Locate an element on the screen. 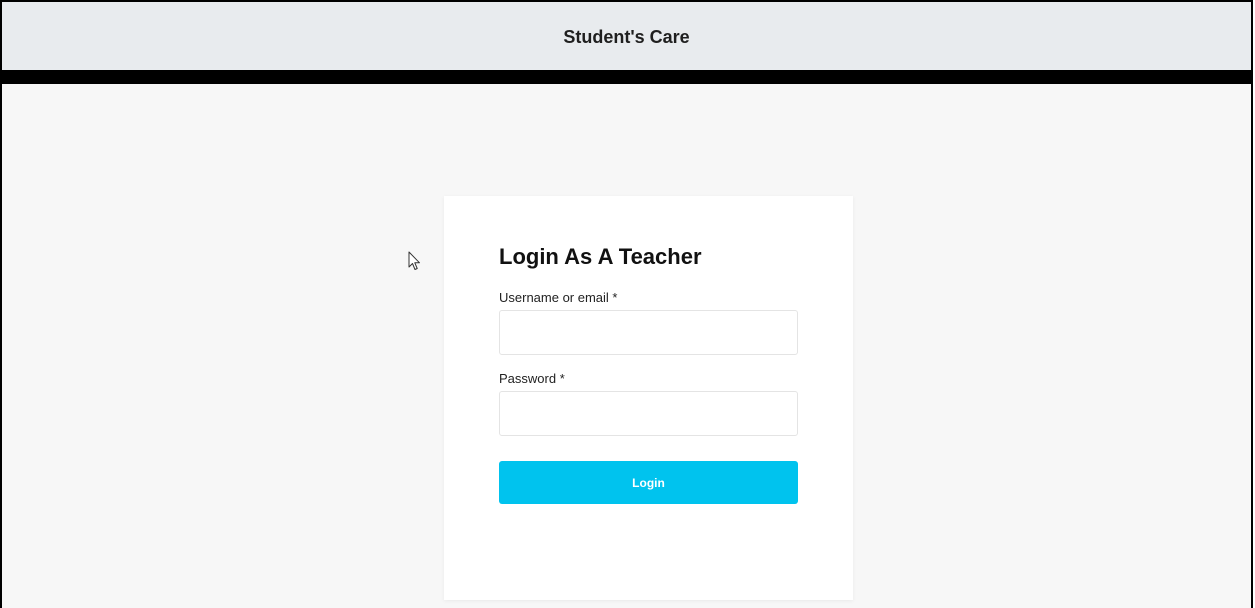 Image resolution: width=1255 pixels, height=608 pixels. site-title: Student's Care is located at coordinates (626, 36).